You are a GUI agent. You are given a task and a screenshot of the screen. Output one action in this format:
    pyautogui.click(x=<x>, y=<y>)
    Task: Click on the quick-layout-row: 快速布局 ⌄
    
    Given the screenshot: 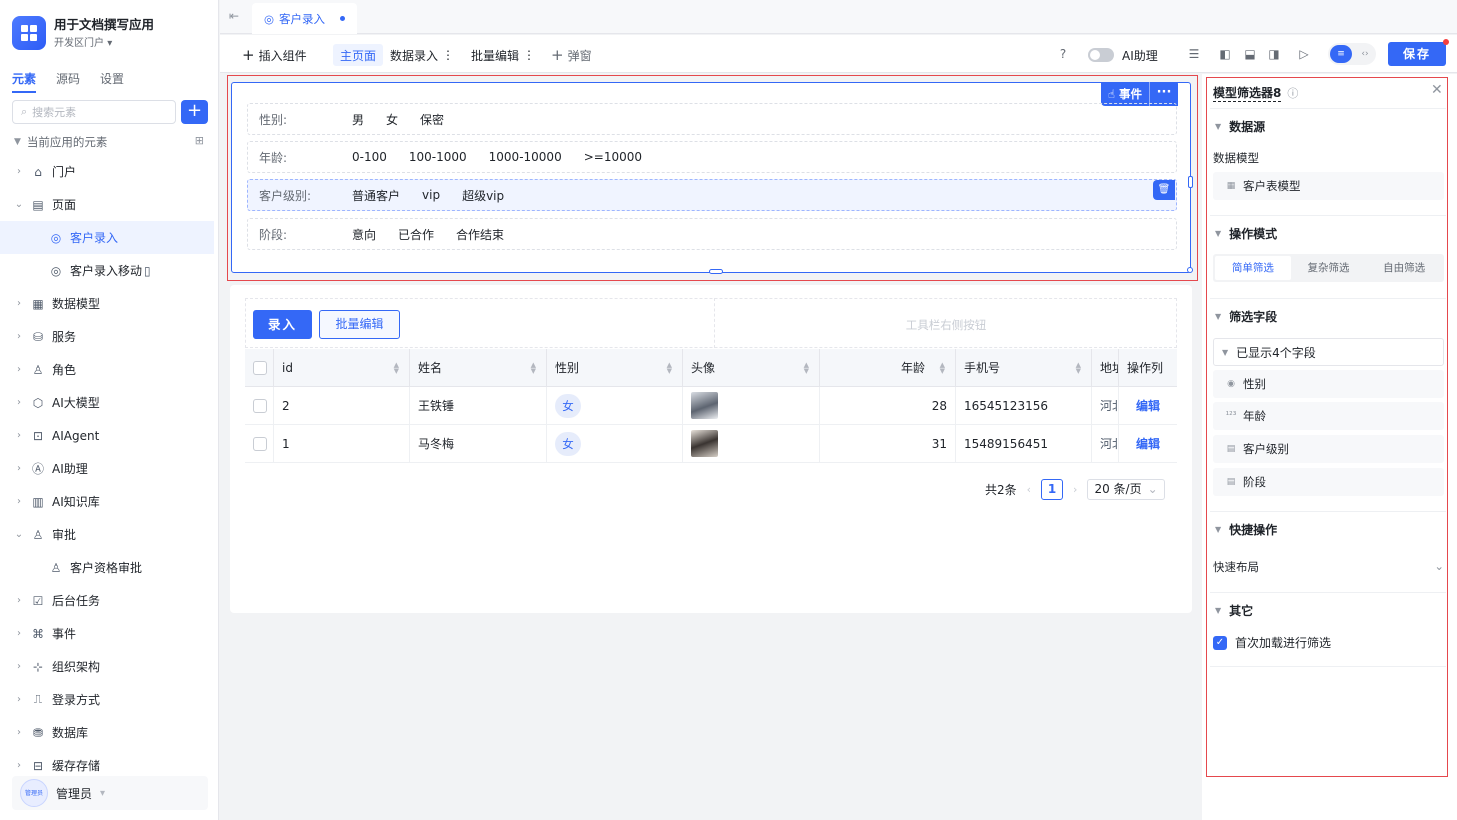 What is the action you would take?
    pyautogui.click(x=1328, y=567)
    